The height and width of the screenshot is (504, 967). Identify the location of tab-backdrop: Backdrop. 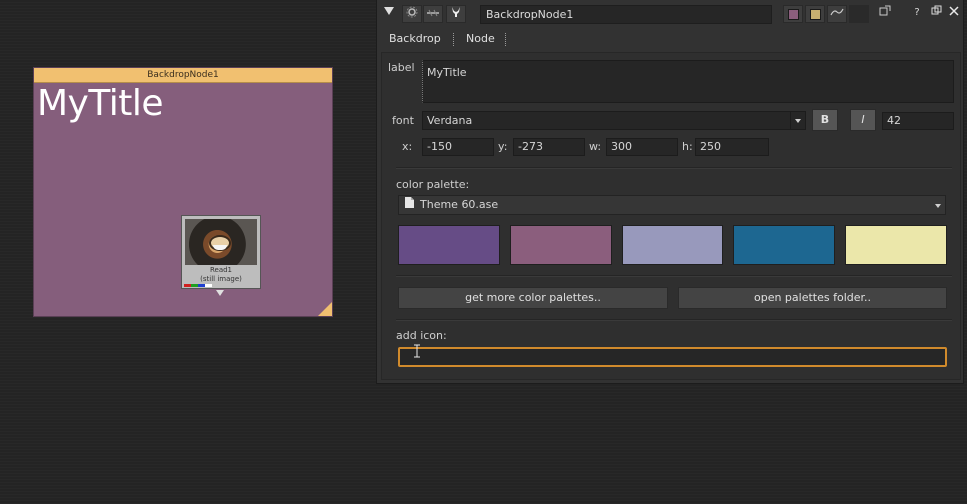
(415, 38).